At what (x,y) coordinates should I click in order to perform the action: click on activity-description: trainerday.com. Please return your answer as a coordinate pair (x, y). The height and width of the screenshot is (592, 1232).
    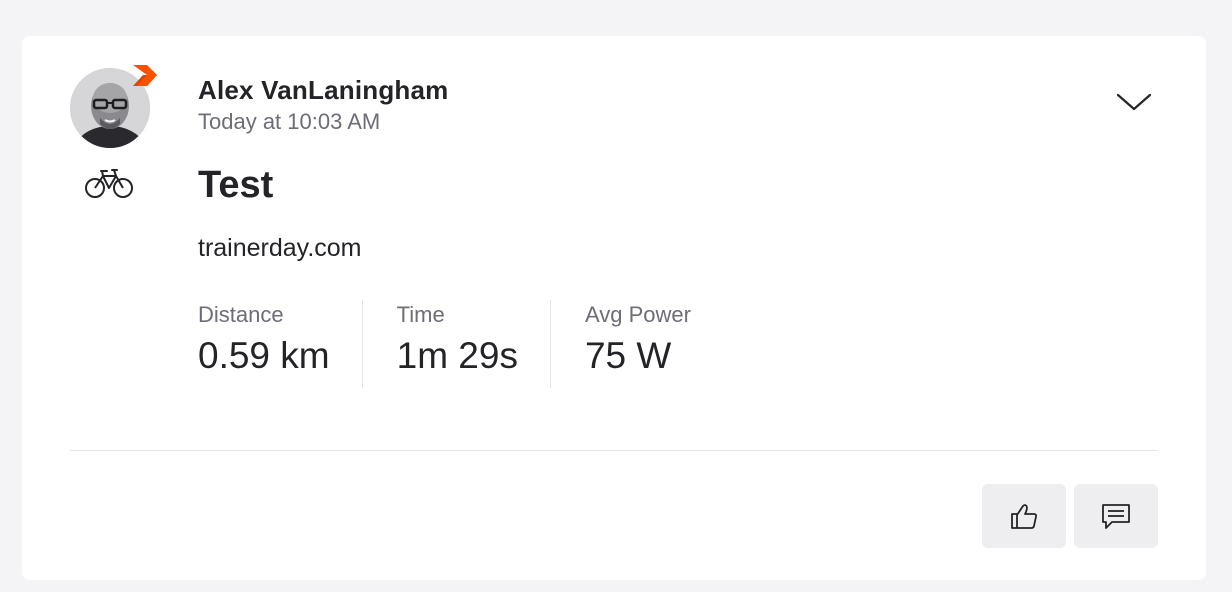
    Looking at the image, I should click on (280, 248).